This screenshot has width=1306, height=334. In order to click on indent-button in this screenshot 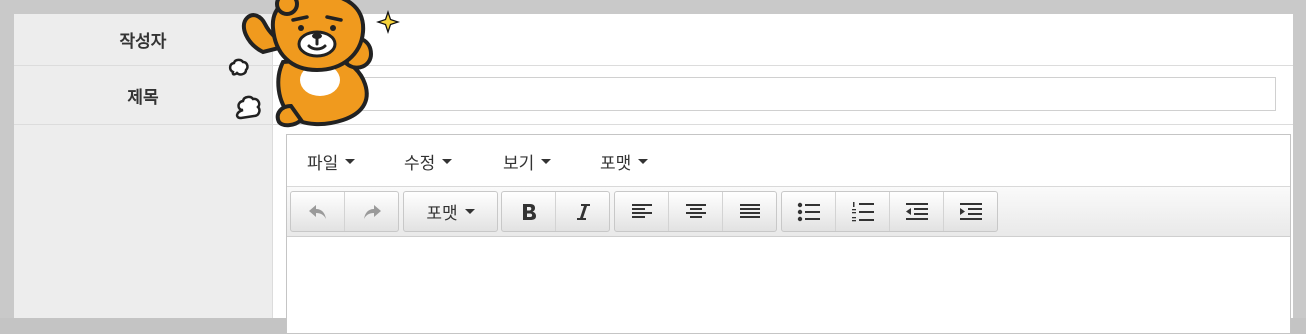, I will do `click(971, 211)`.